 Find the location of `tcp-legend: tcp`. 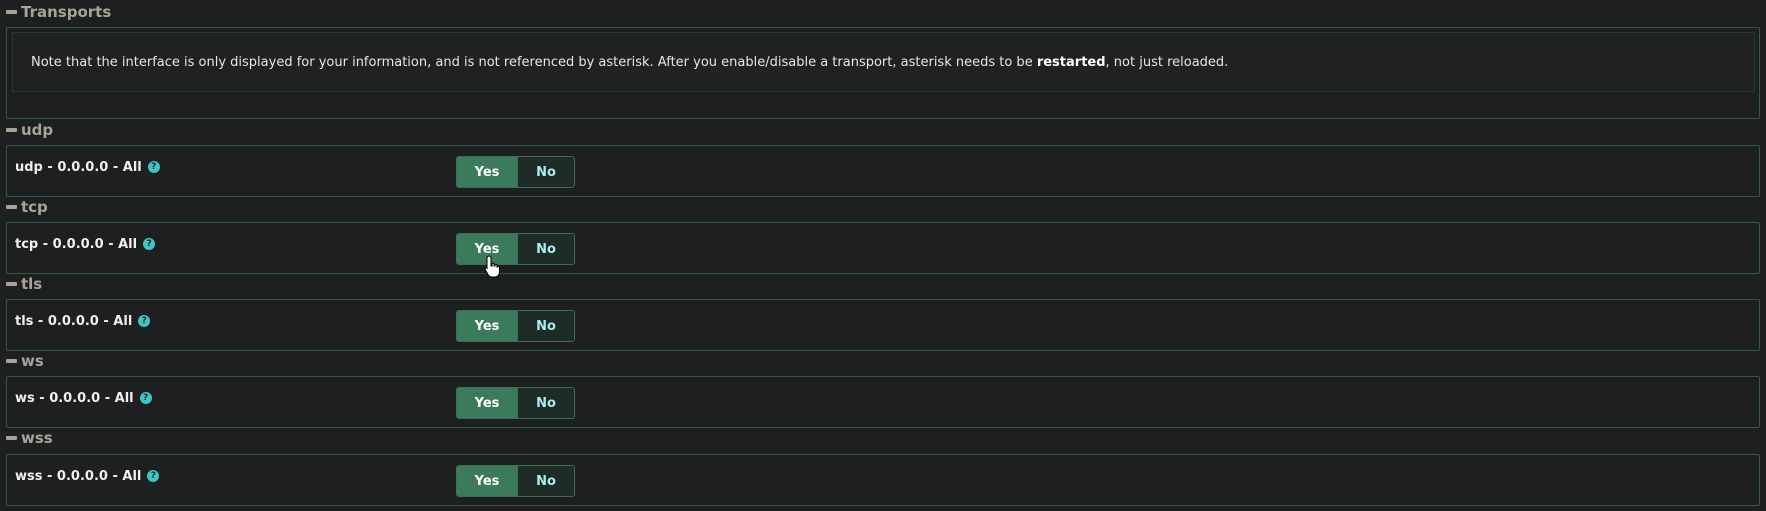

tcp-legend: tcp is located at coordinates (27, 207).